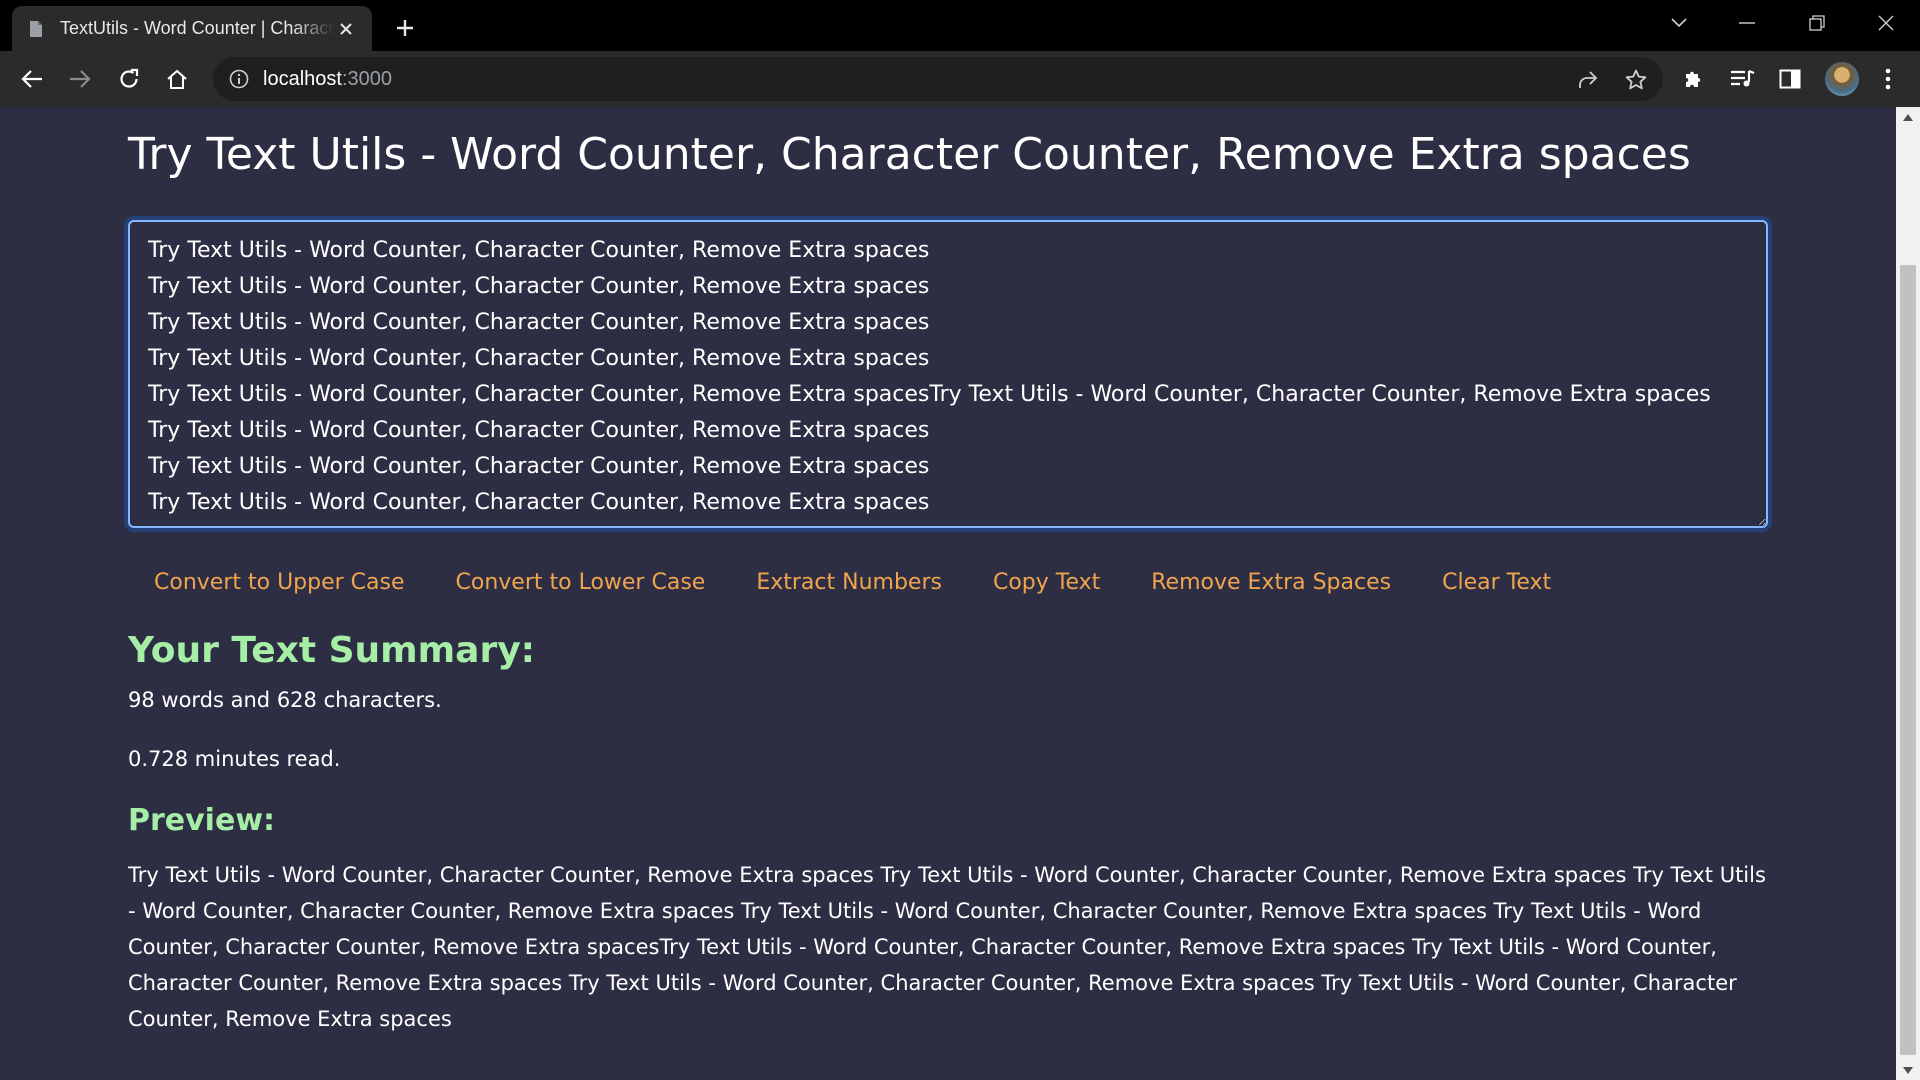 The width and height of the screenshot is (1920, 1080). I want to click on forward-arrow-icon, so click(80, 79).